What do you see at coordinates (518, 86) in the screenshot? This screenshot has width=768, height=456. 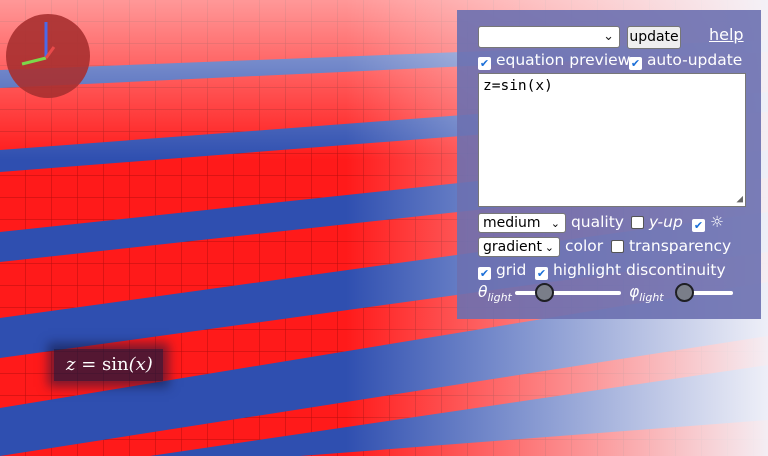 I see `equation-text: z=sin(x)` at bounding box center [518, 86].